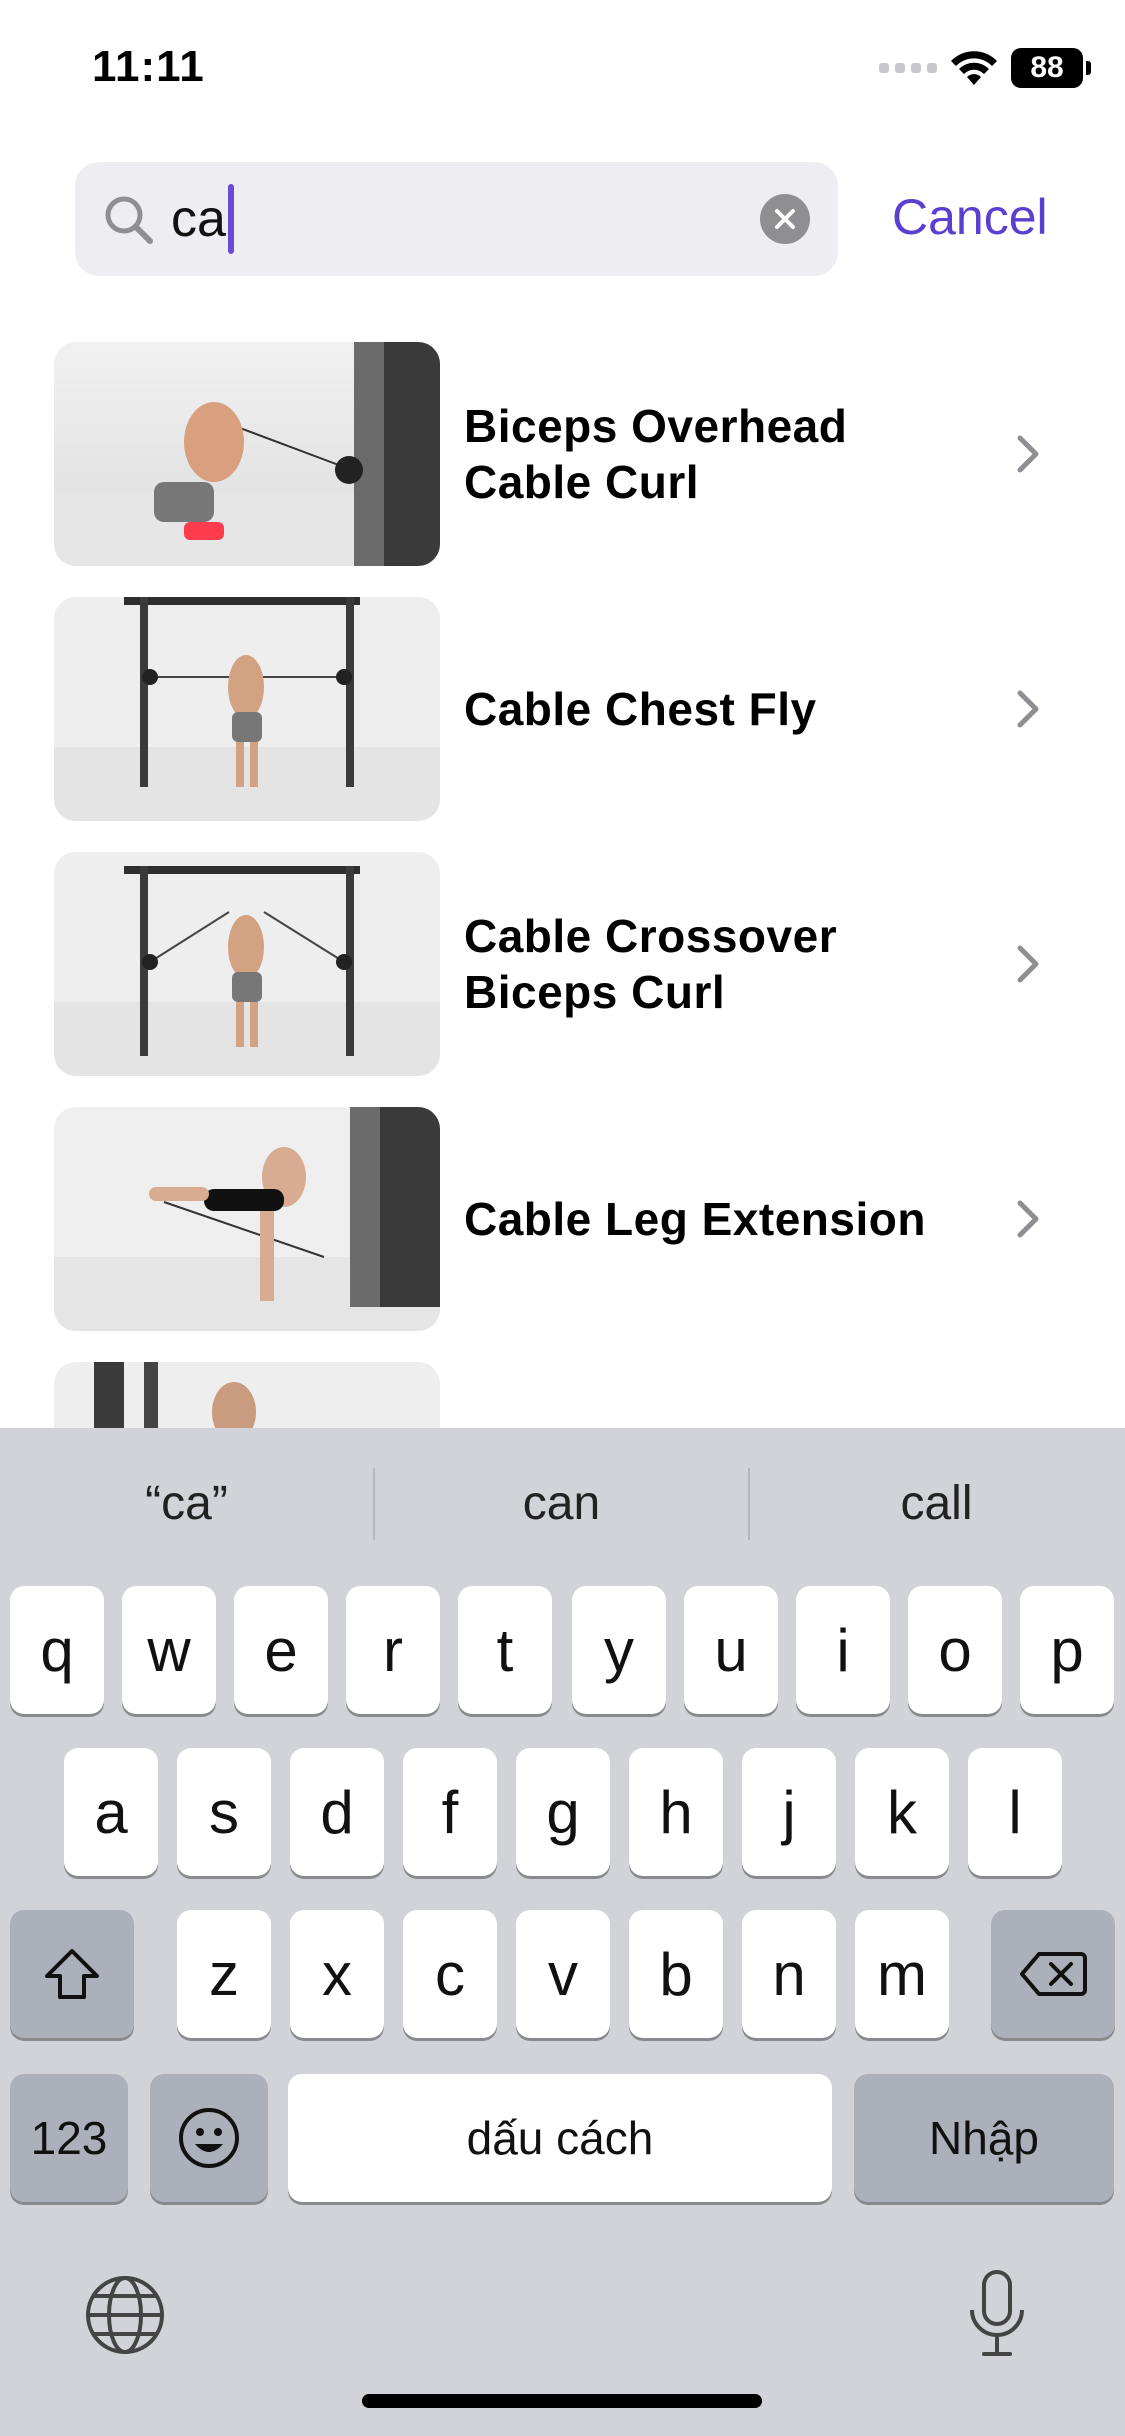  What do you see at coordinates (169, 1650) in the screenshot?
I see `key-w: w` at bounding box center [169, 1650].